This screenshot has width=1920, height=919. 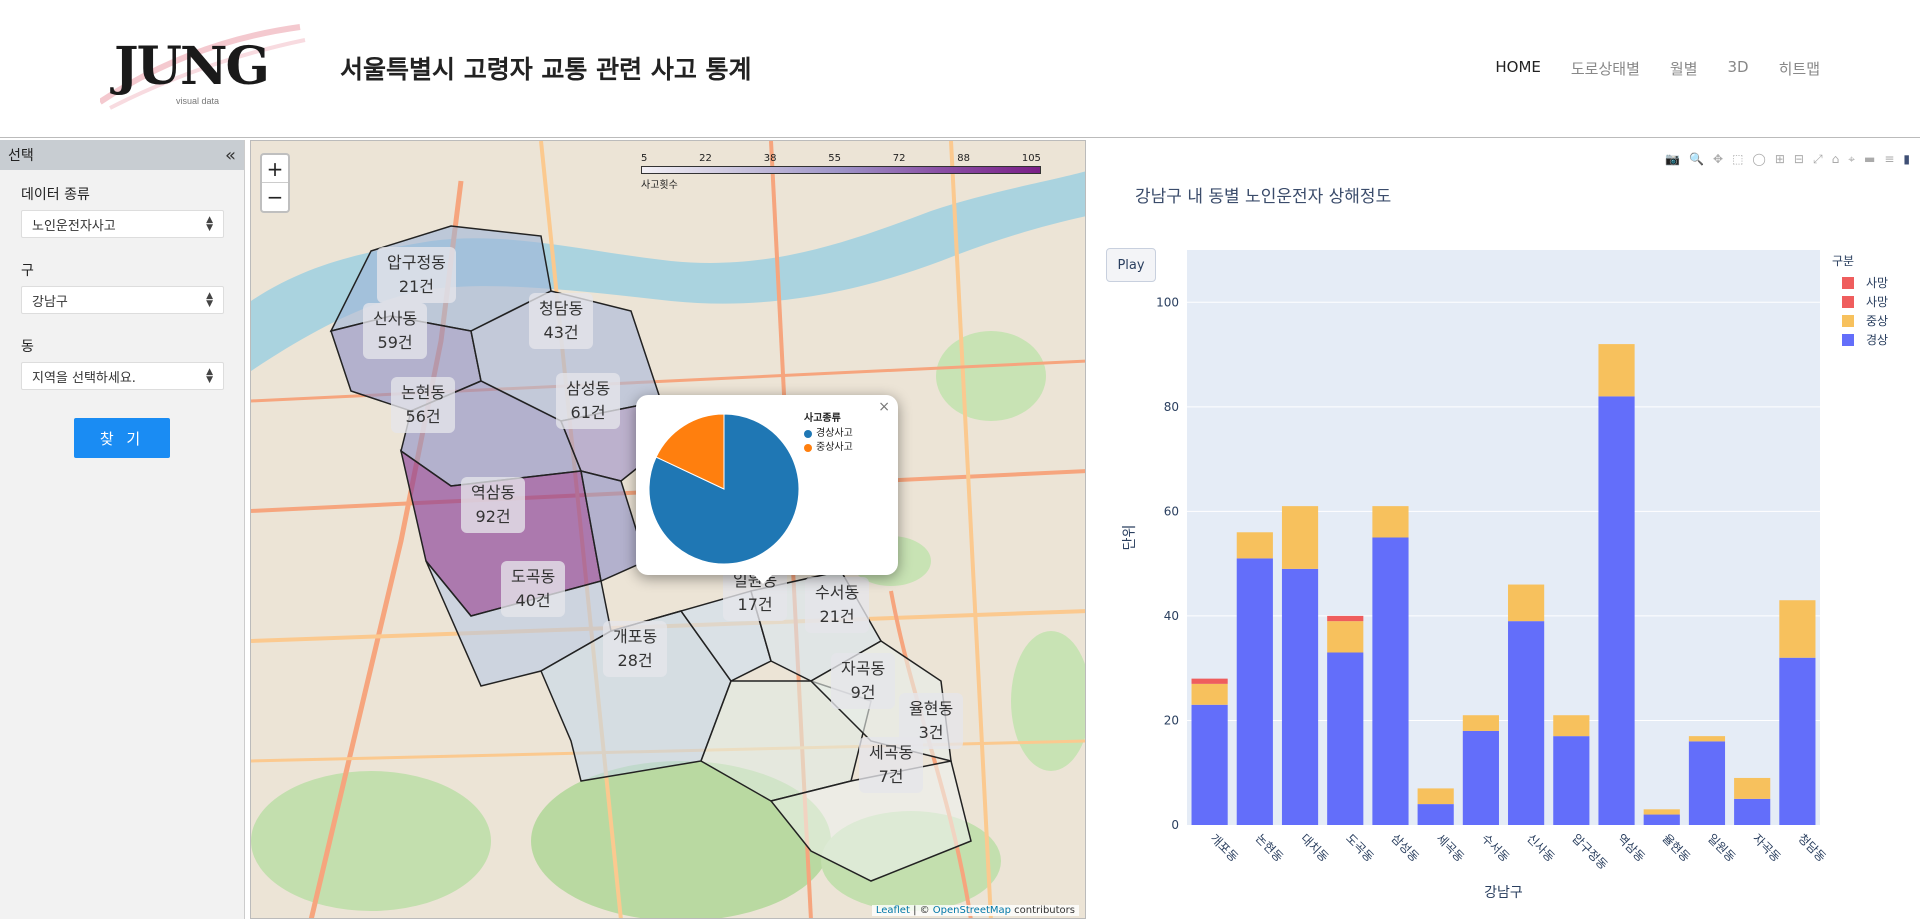 I want to click on district-name: 자곡동, so click(x=863, y=668).